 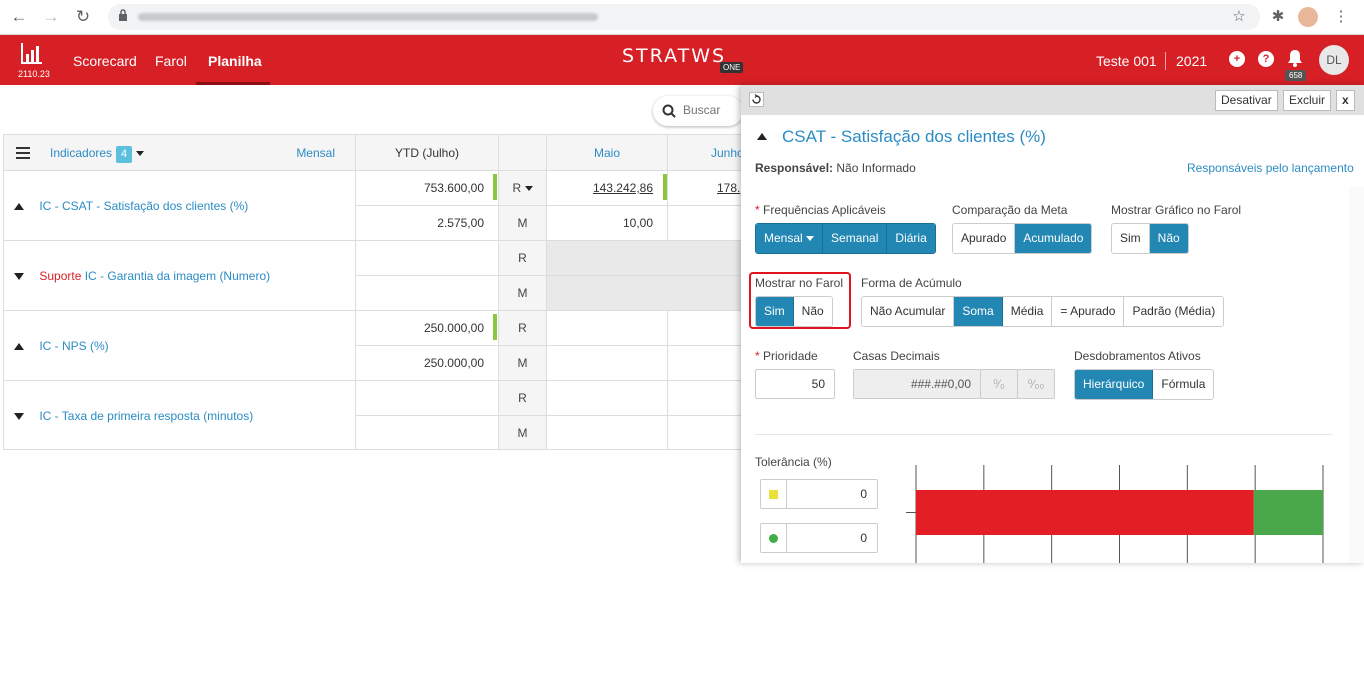 What do you see at coordinates (911, 238) in the screenshot?
I see `freq-diaria-button: Diária` at bounding box center [911, 238].